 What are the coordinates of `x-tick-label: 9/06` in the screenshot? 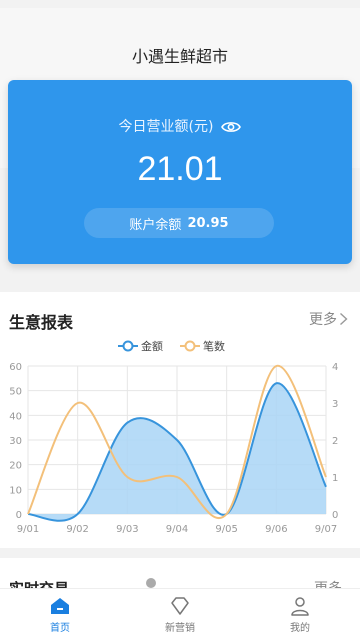 It's located at (276, 529).